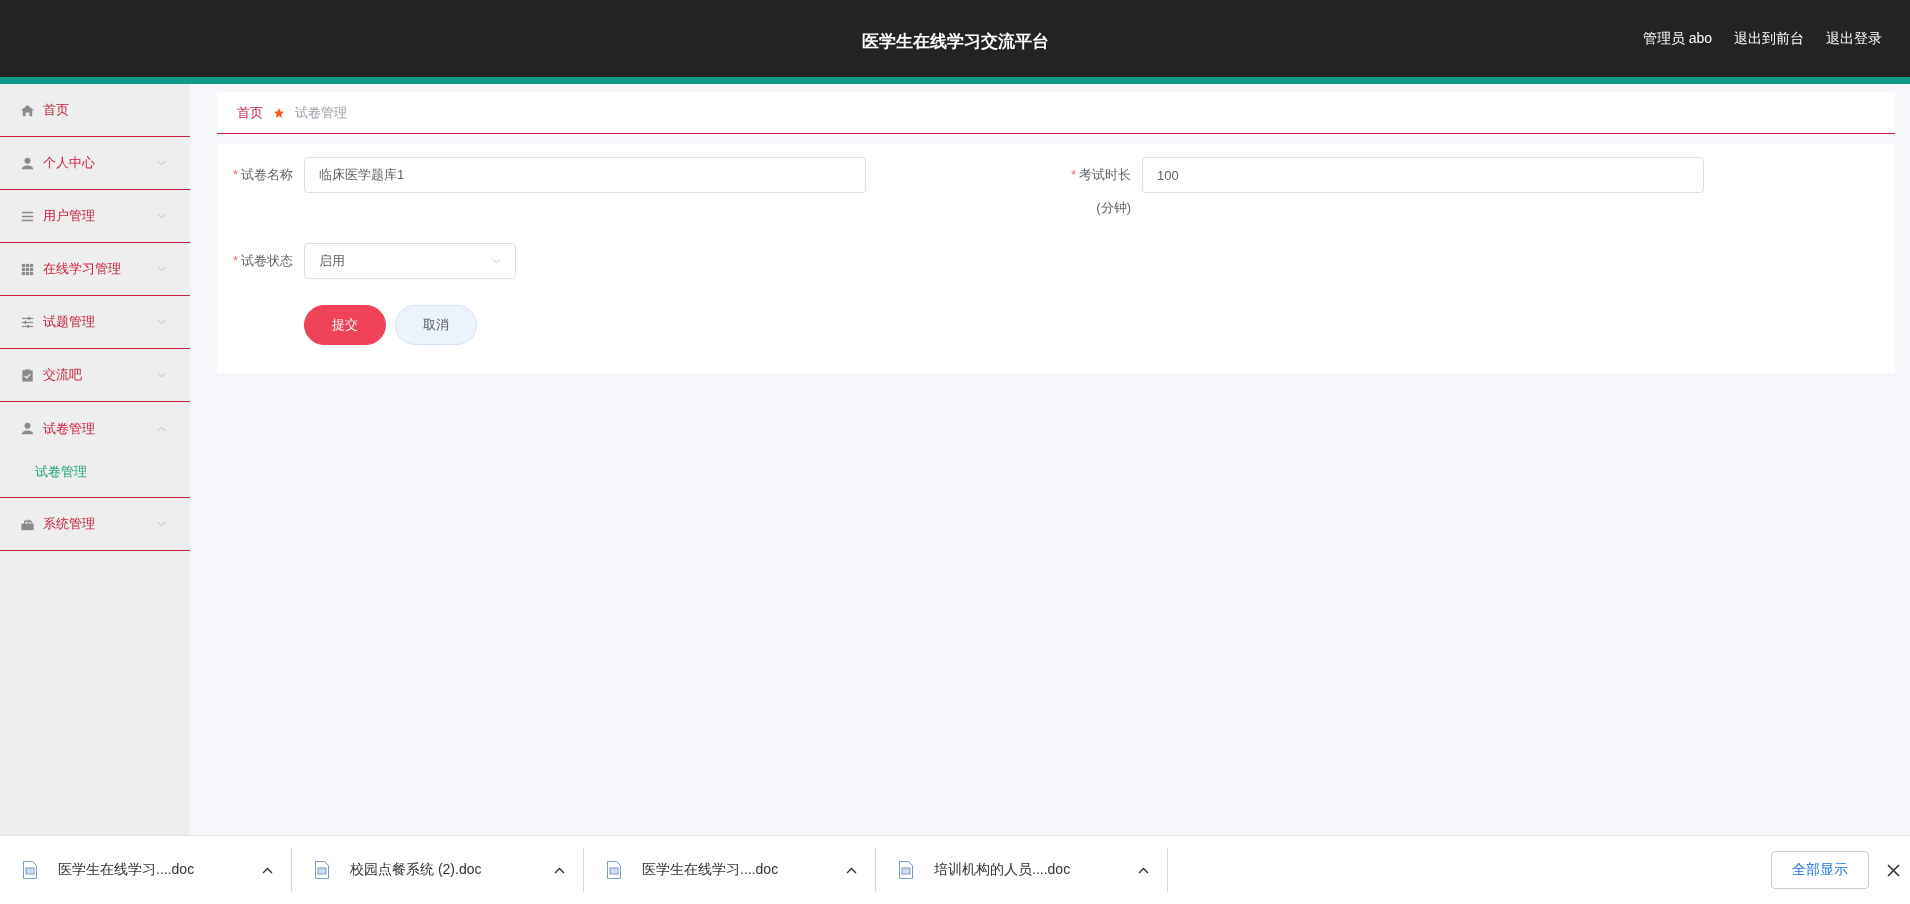 This screenshot has width=1910, height=904. Describe the element at coordinates (1022, 870) in the screenshot. I see `download-item: 培训机构的人员....doc` at that location.